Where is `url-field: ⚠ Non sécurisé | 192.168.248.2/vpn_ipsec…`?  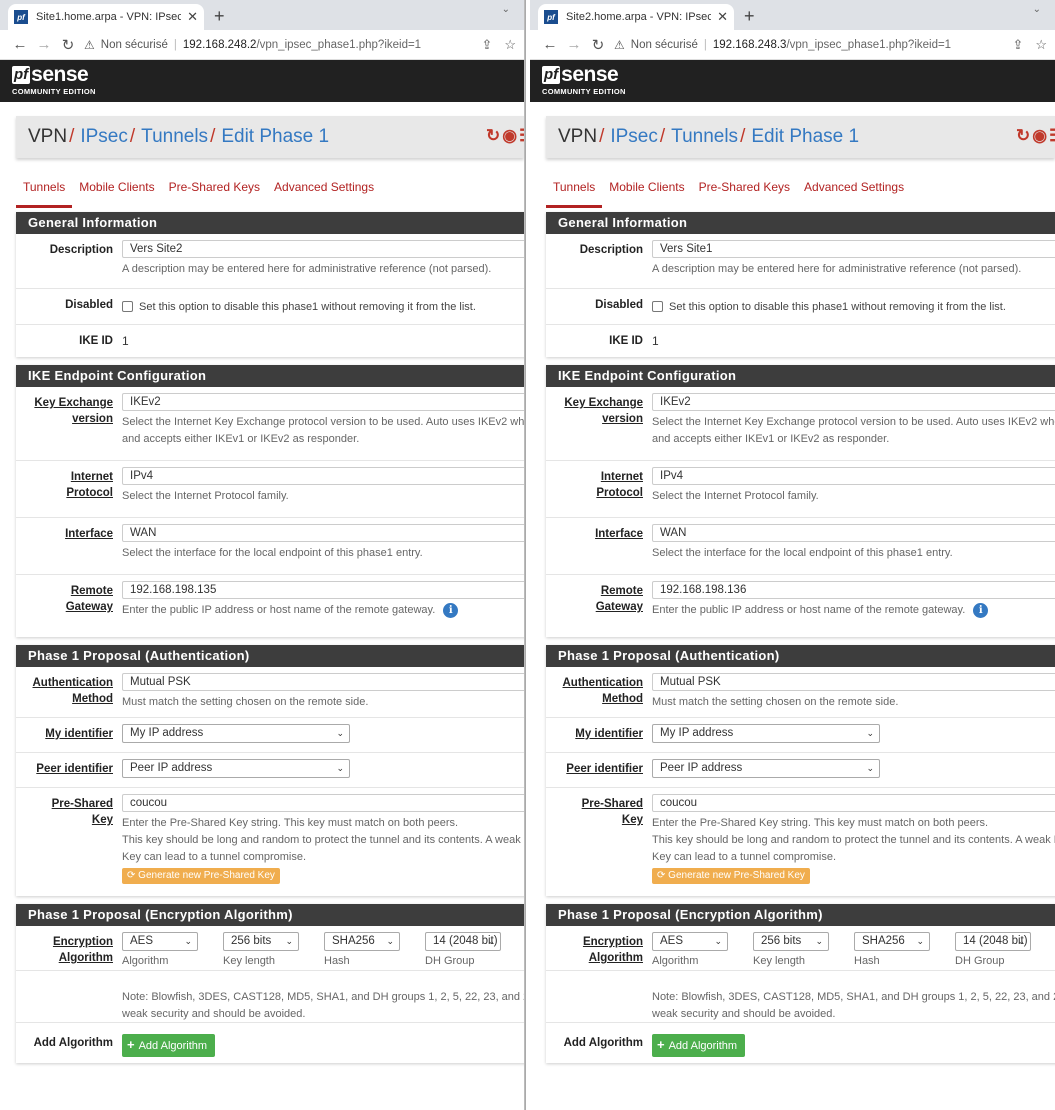
url-field: ⚠ Non sécurisé | 192.168.248.2/vpn_ipsec… is located at coordinates (279, 45).